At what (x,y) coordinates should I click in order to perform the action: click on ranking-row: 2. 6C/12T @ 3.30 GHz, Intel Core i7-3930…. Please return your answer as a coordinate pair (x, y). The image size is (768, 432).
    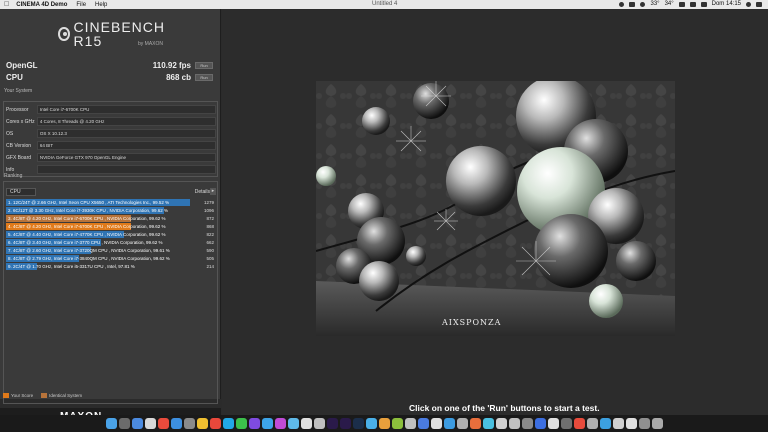
    Looking at the image, I should click on (111, 211).